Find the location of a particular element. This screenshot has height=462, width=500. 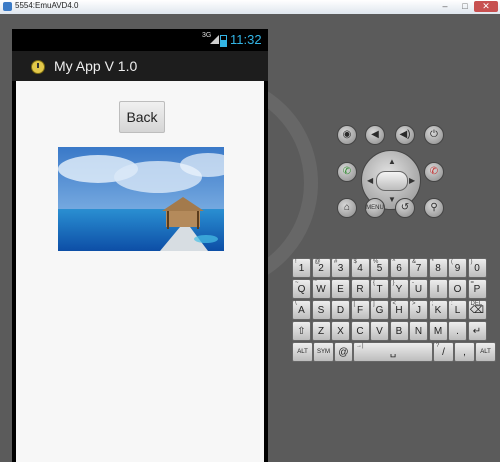

key-6: 6 ^ is located at coordinates (399, 268).